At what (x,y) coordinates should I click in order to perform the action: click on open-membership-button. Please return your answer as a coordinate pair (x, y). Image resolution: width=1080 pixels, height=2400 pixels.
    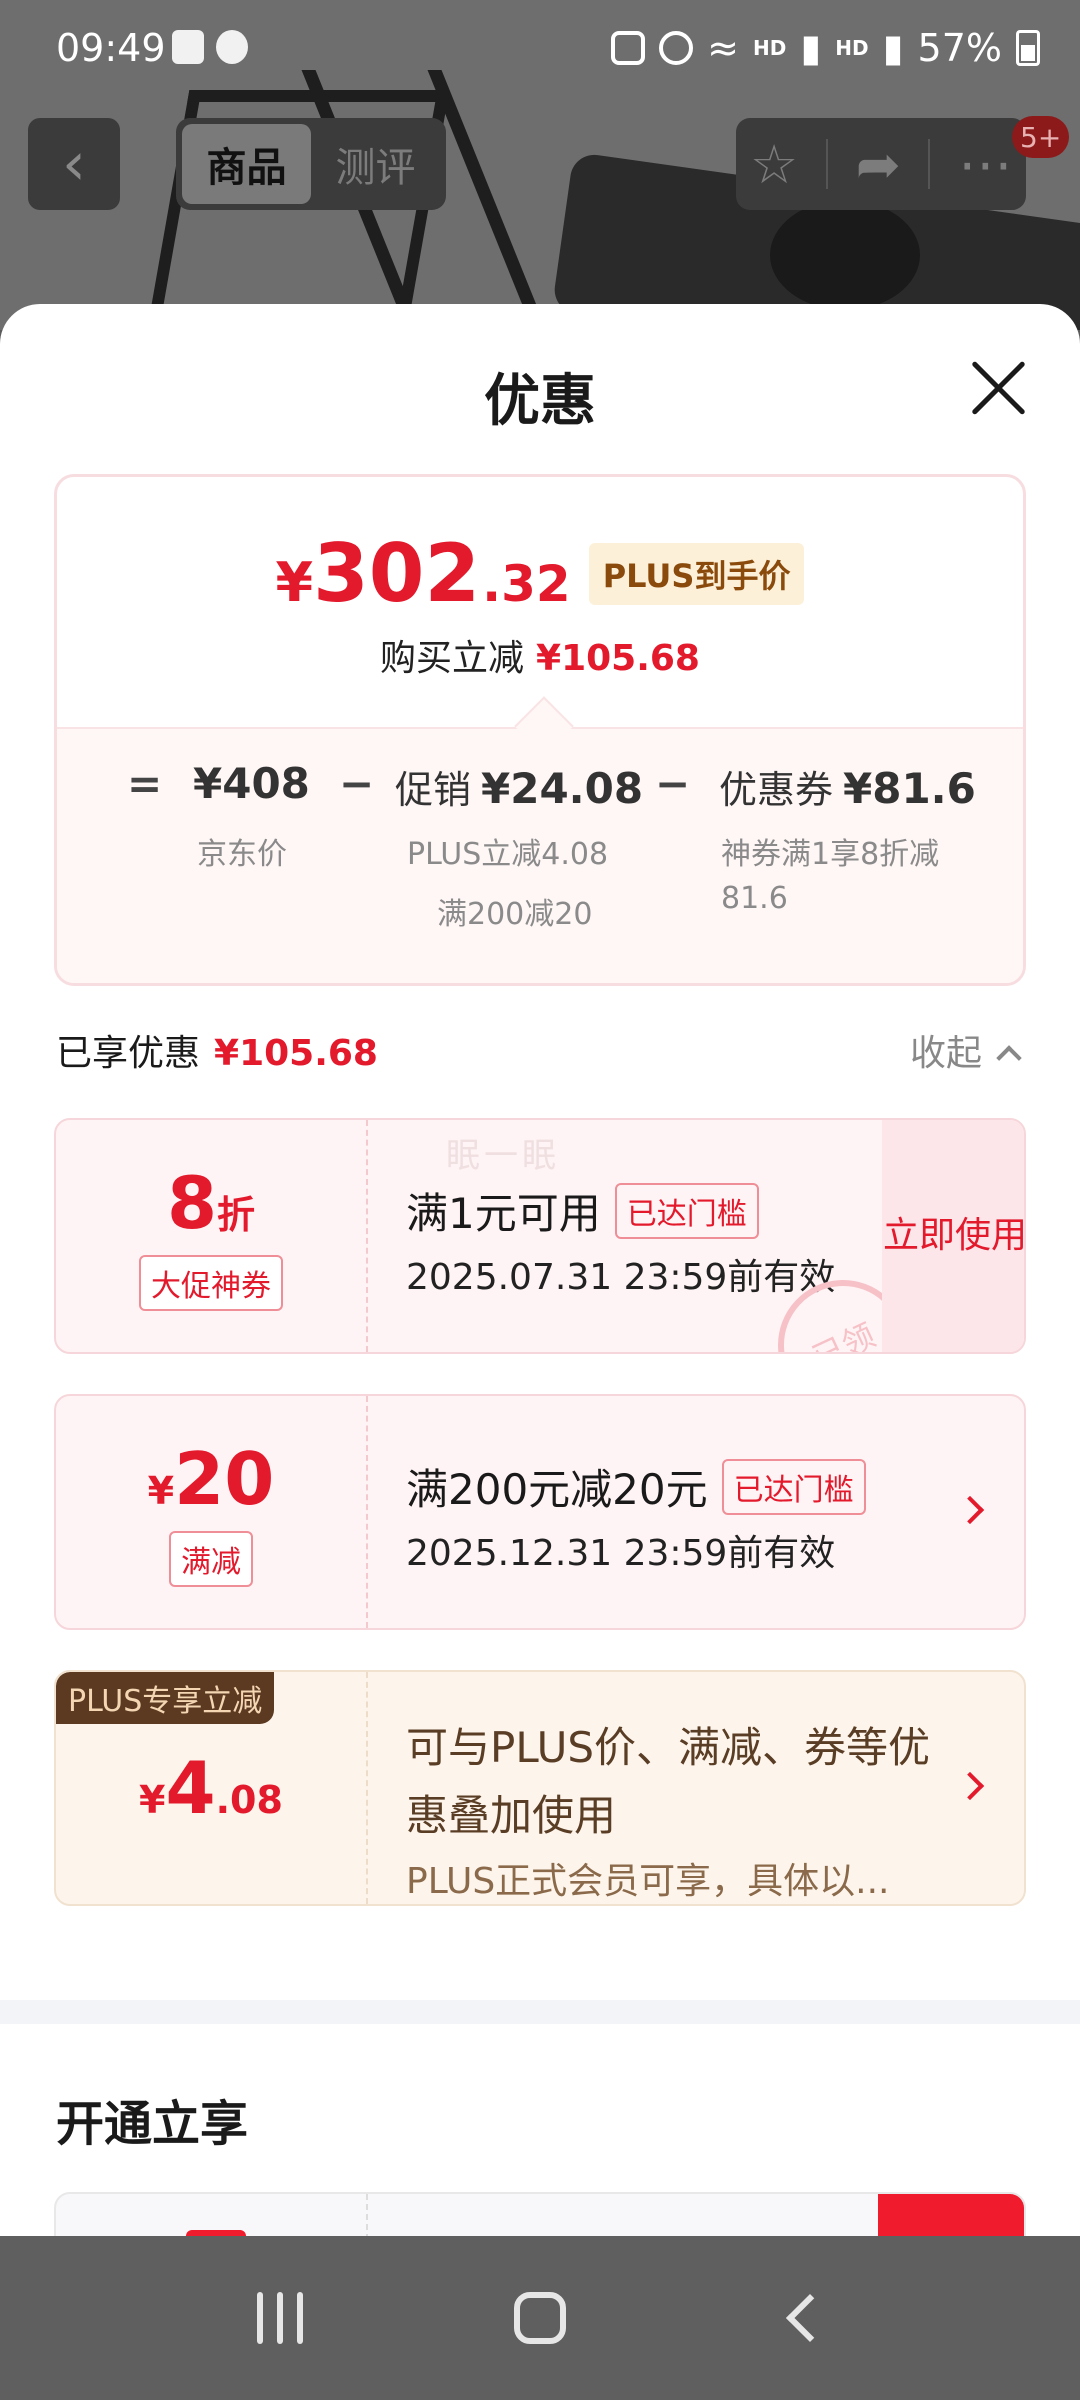
    Looking at the image, I should click on (951, 2215).